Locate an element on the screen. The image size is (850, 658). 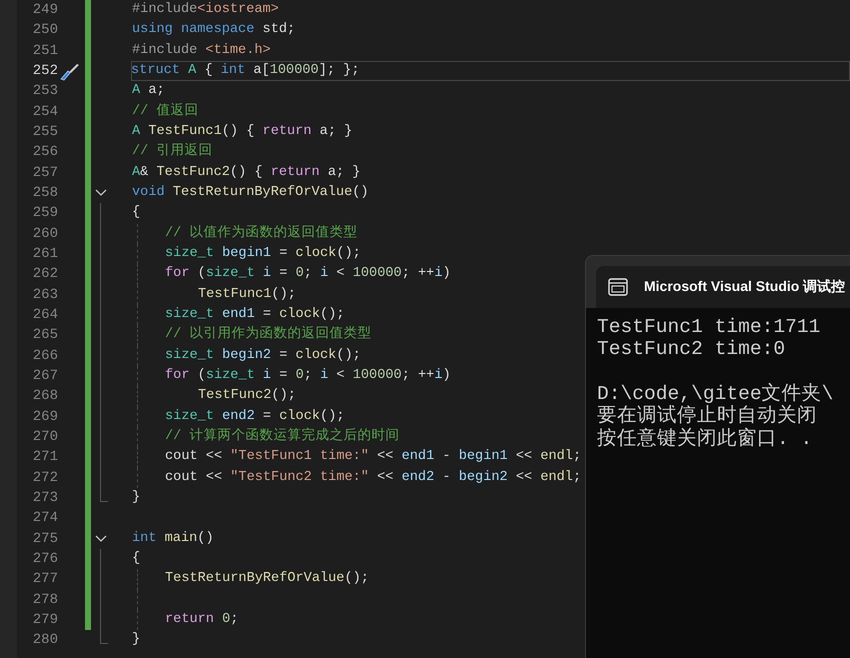
line-number: 277 is located at coordinates (45, 580).